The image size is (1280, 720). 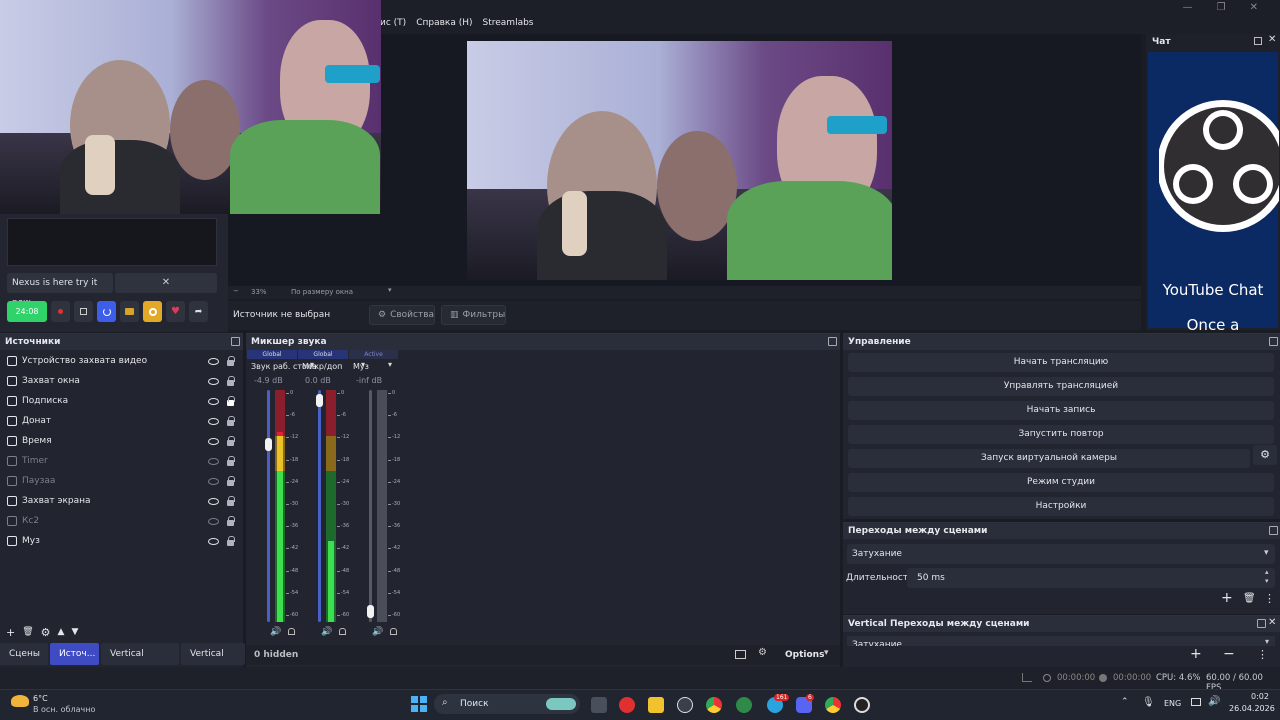 I want to click on source-row: Захват экрана, so click(x=121, y=501).